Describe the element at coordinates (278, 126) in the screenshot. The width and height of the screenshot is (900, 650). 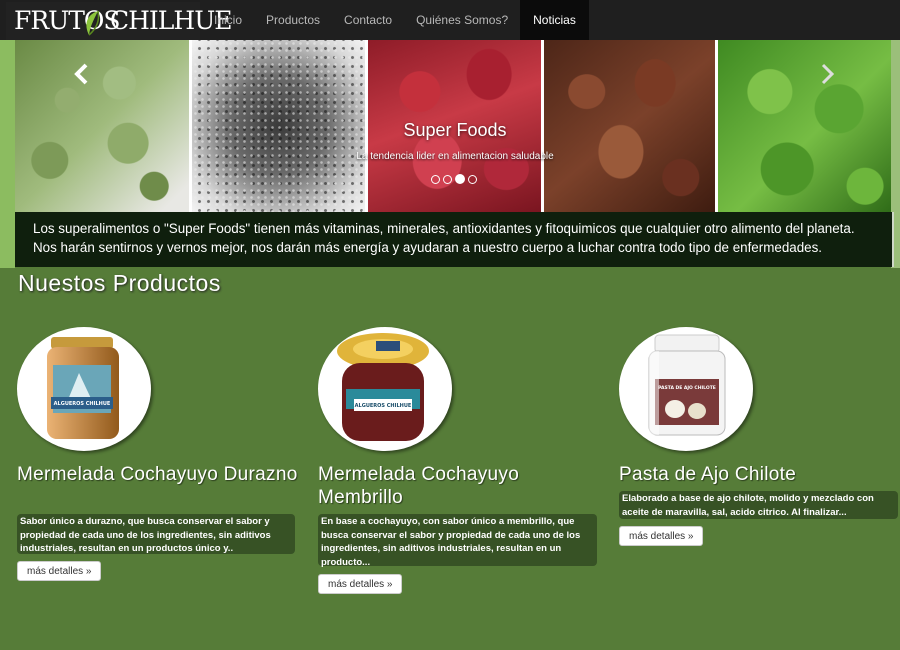
I see `carousel-image-chia` at that location.